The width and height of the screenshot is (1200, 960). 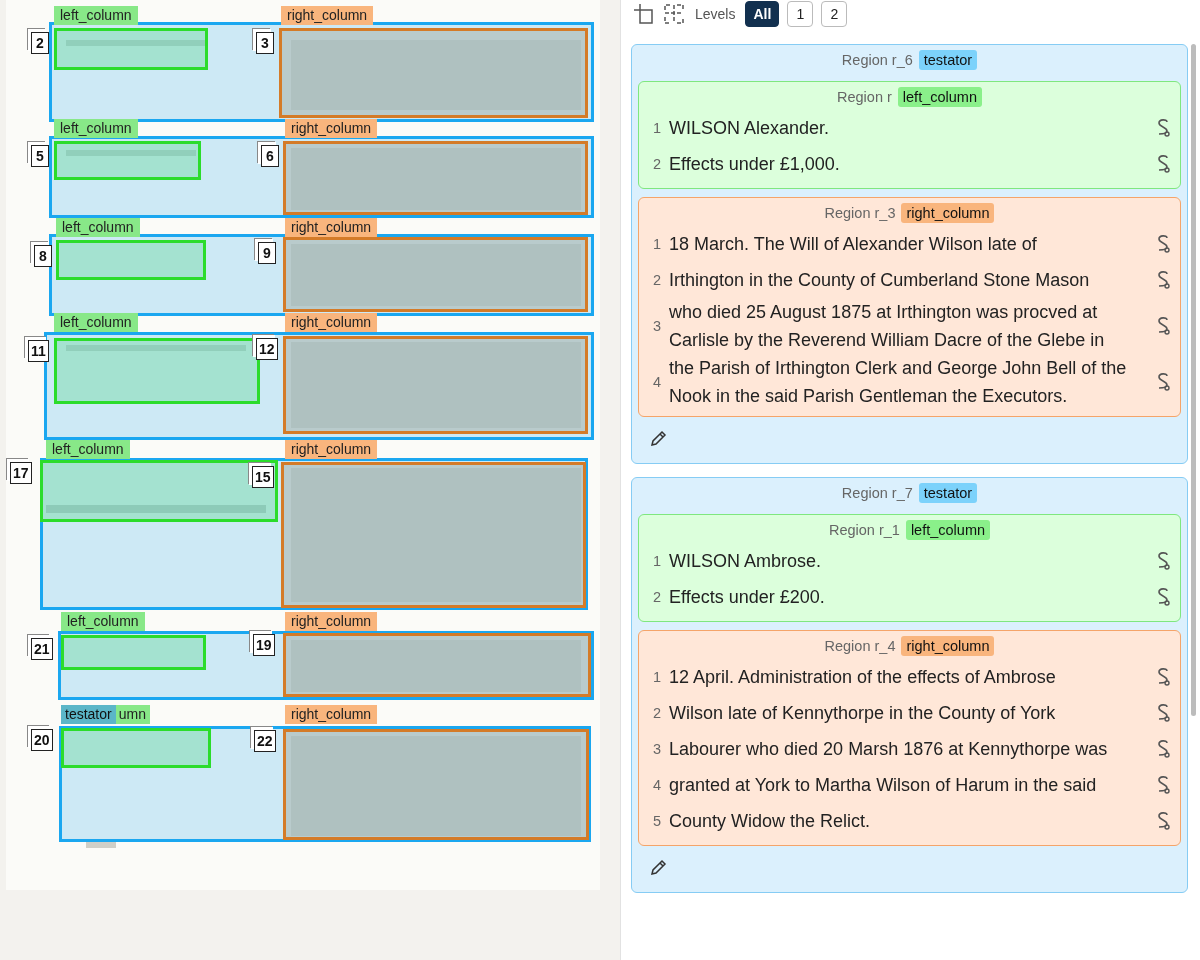 What do you see at coordinates (747, 597) in the screenshot?
I see `line-text: Effects under £200.` at bounding box center [747, 597].